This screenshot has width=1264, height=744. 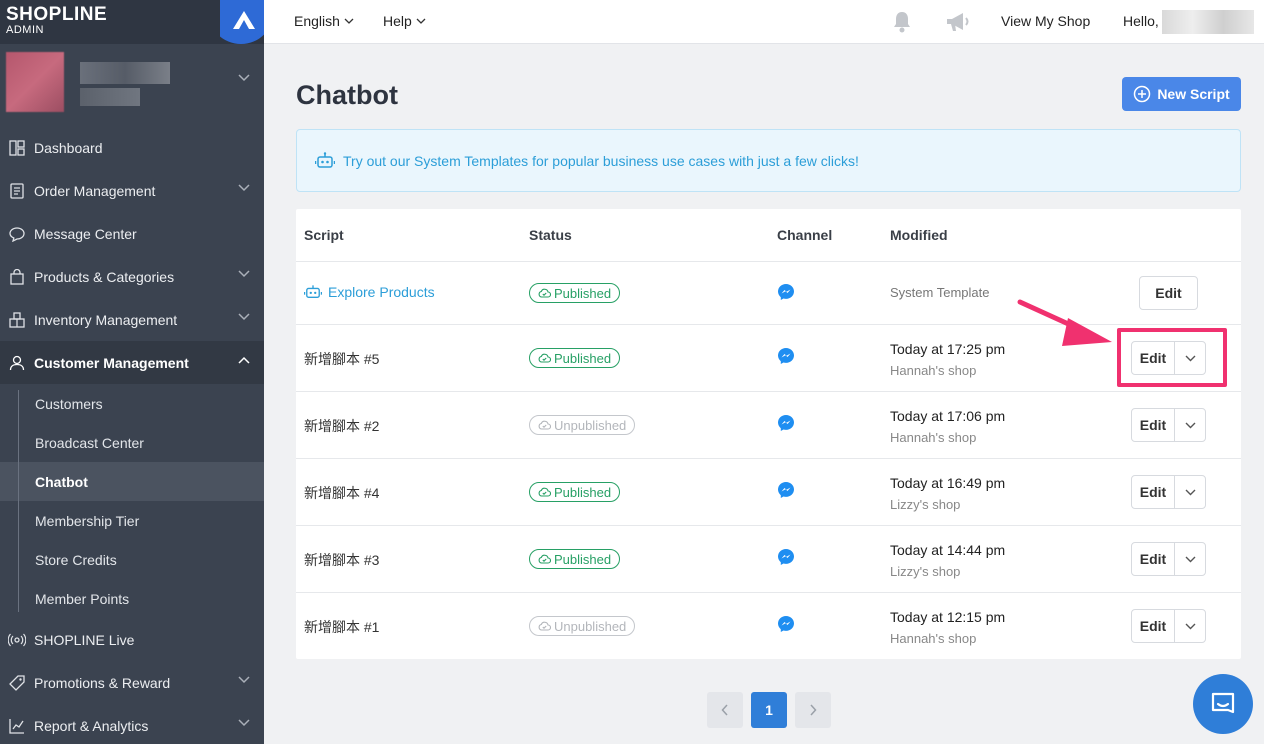 I want to click on hello-label: Hello,, so click(x=1141, y=21).